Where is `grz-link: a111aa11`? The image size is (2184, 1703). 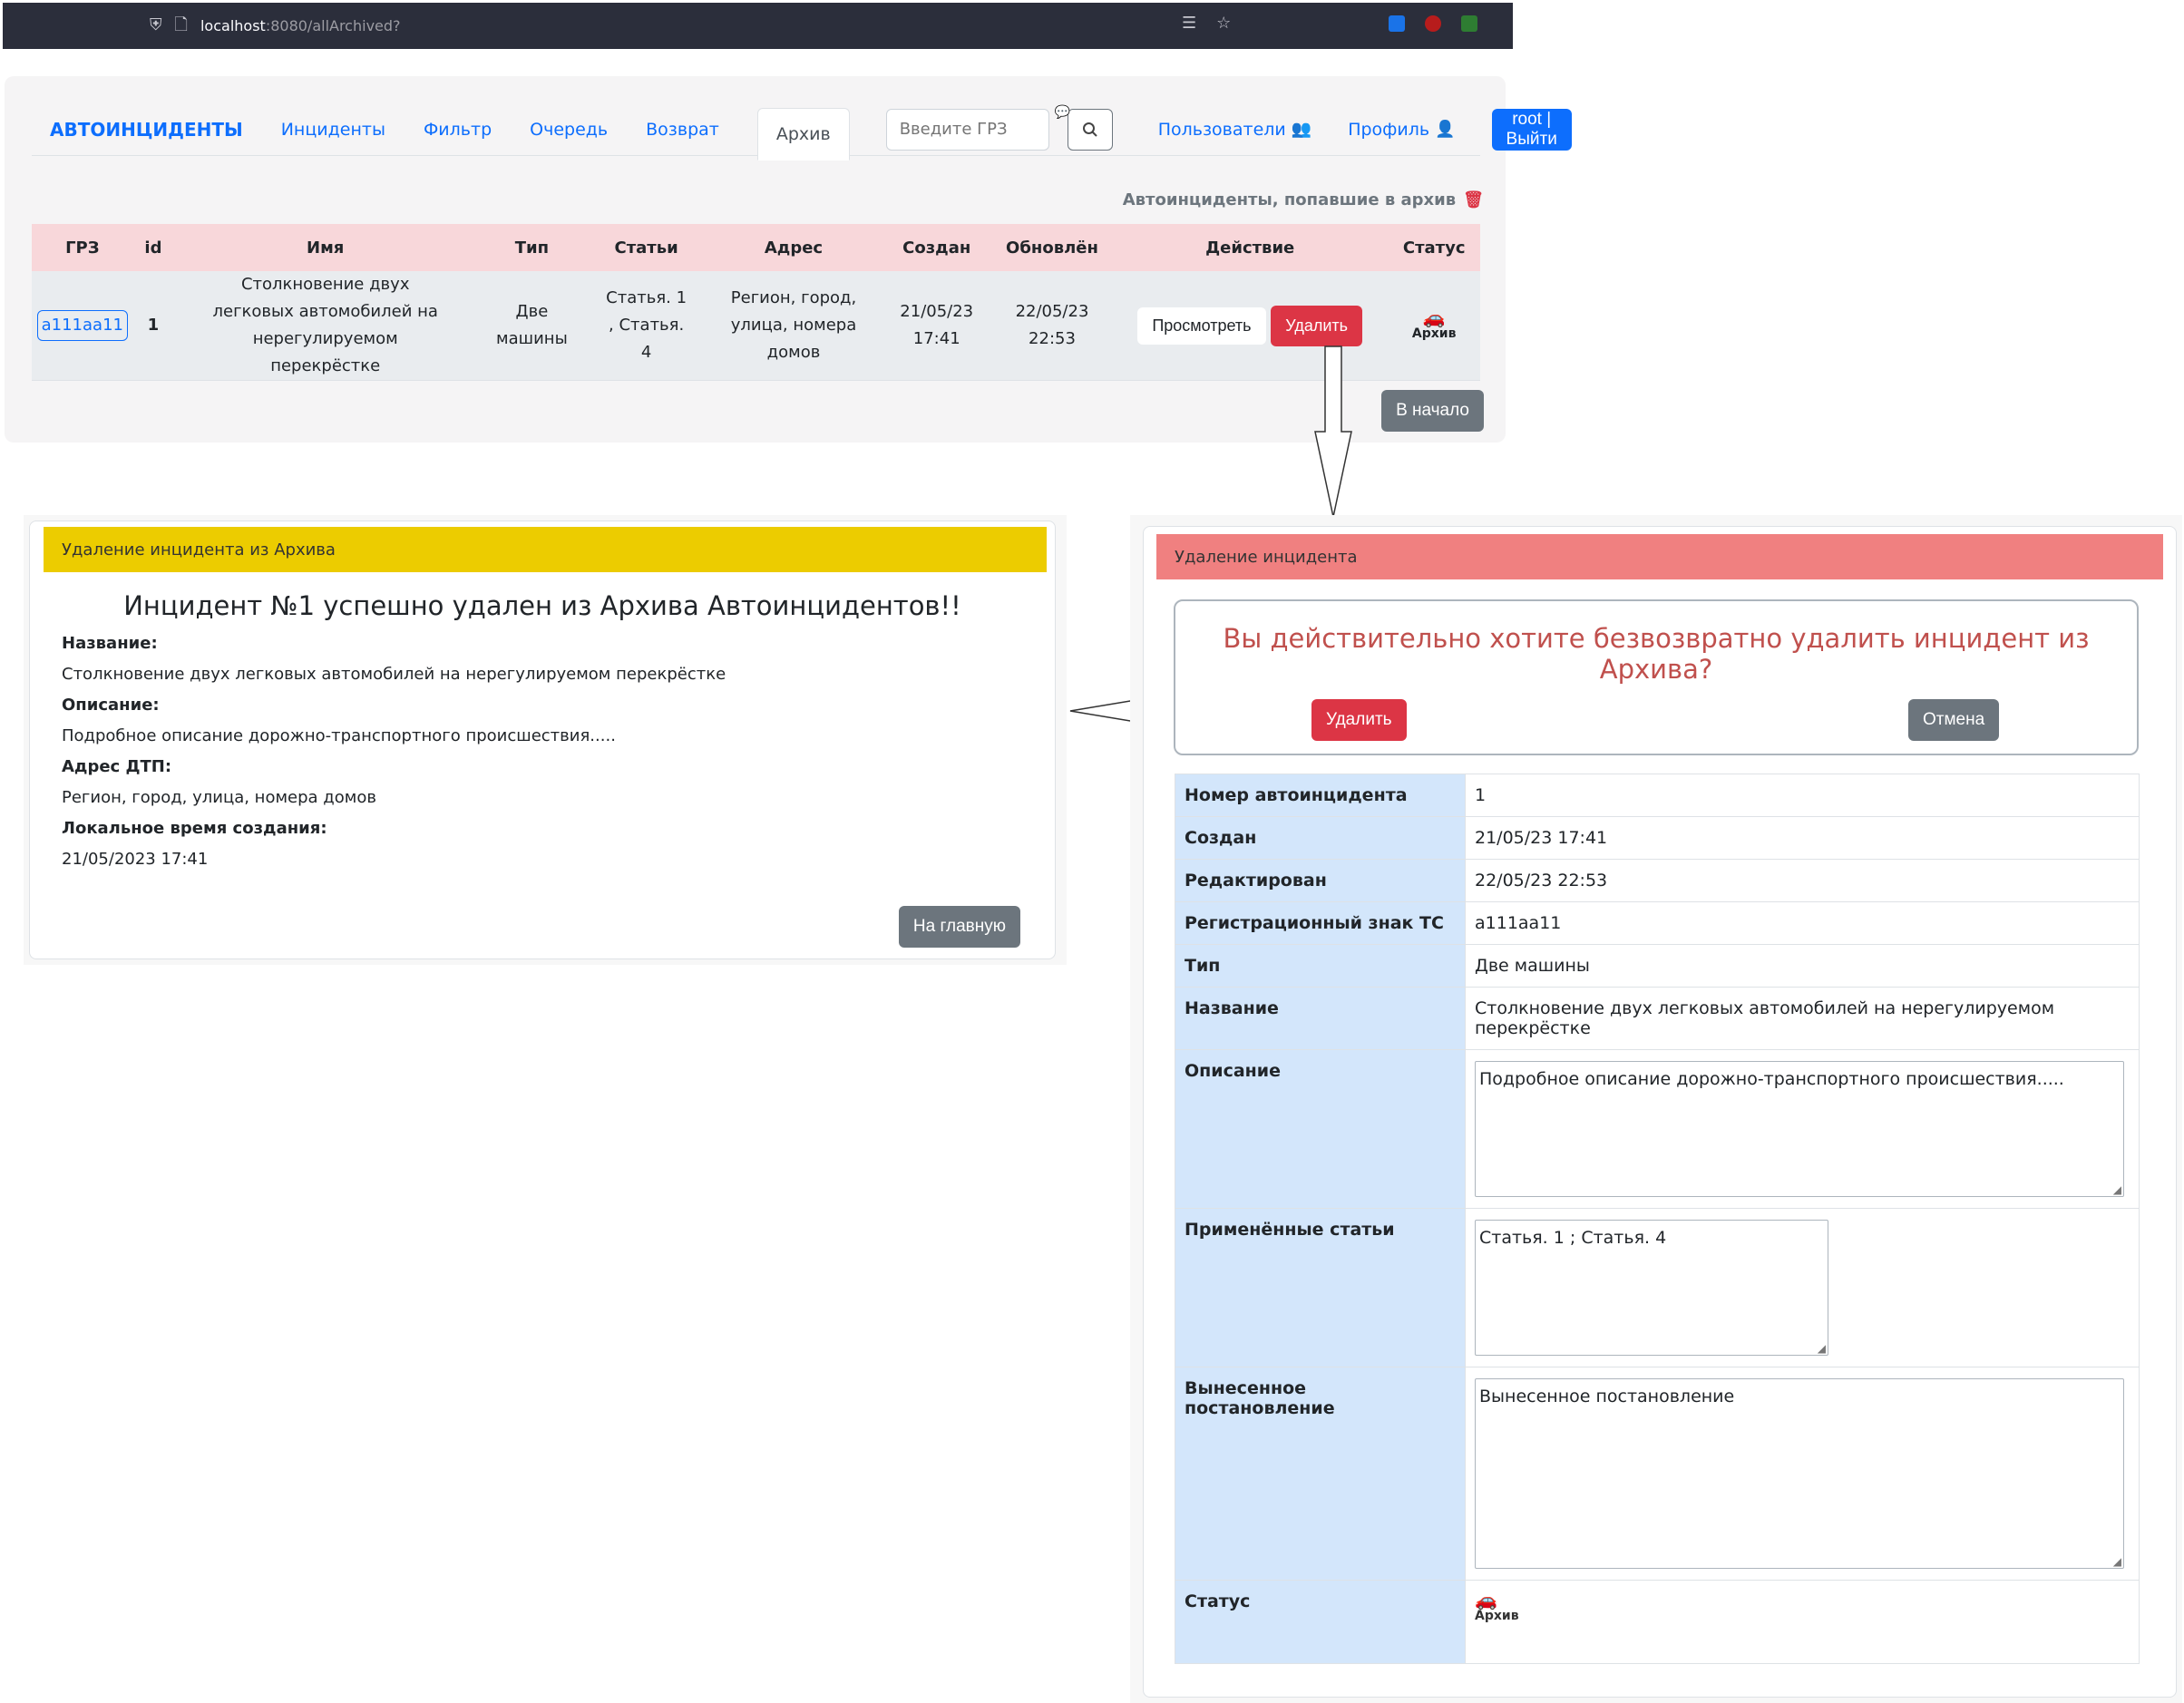 grz-link: a111aa11 is located at coordinates (82, 325).